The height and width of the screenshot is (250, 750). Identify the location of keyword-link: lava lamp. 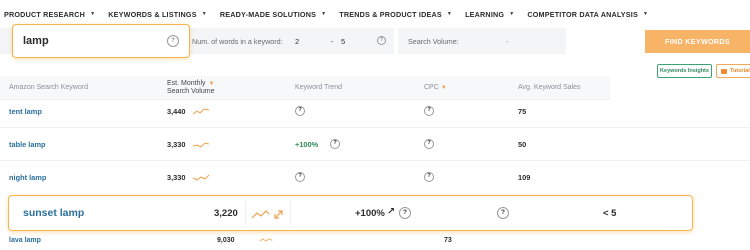
(25, 240).